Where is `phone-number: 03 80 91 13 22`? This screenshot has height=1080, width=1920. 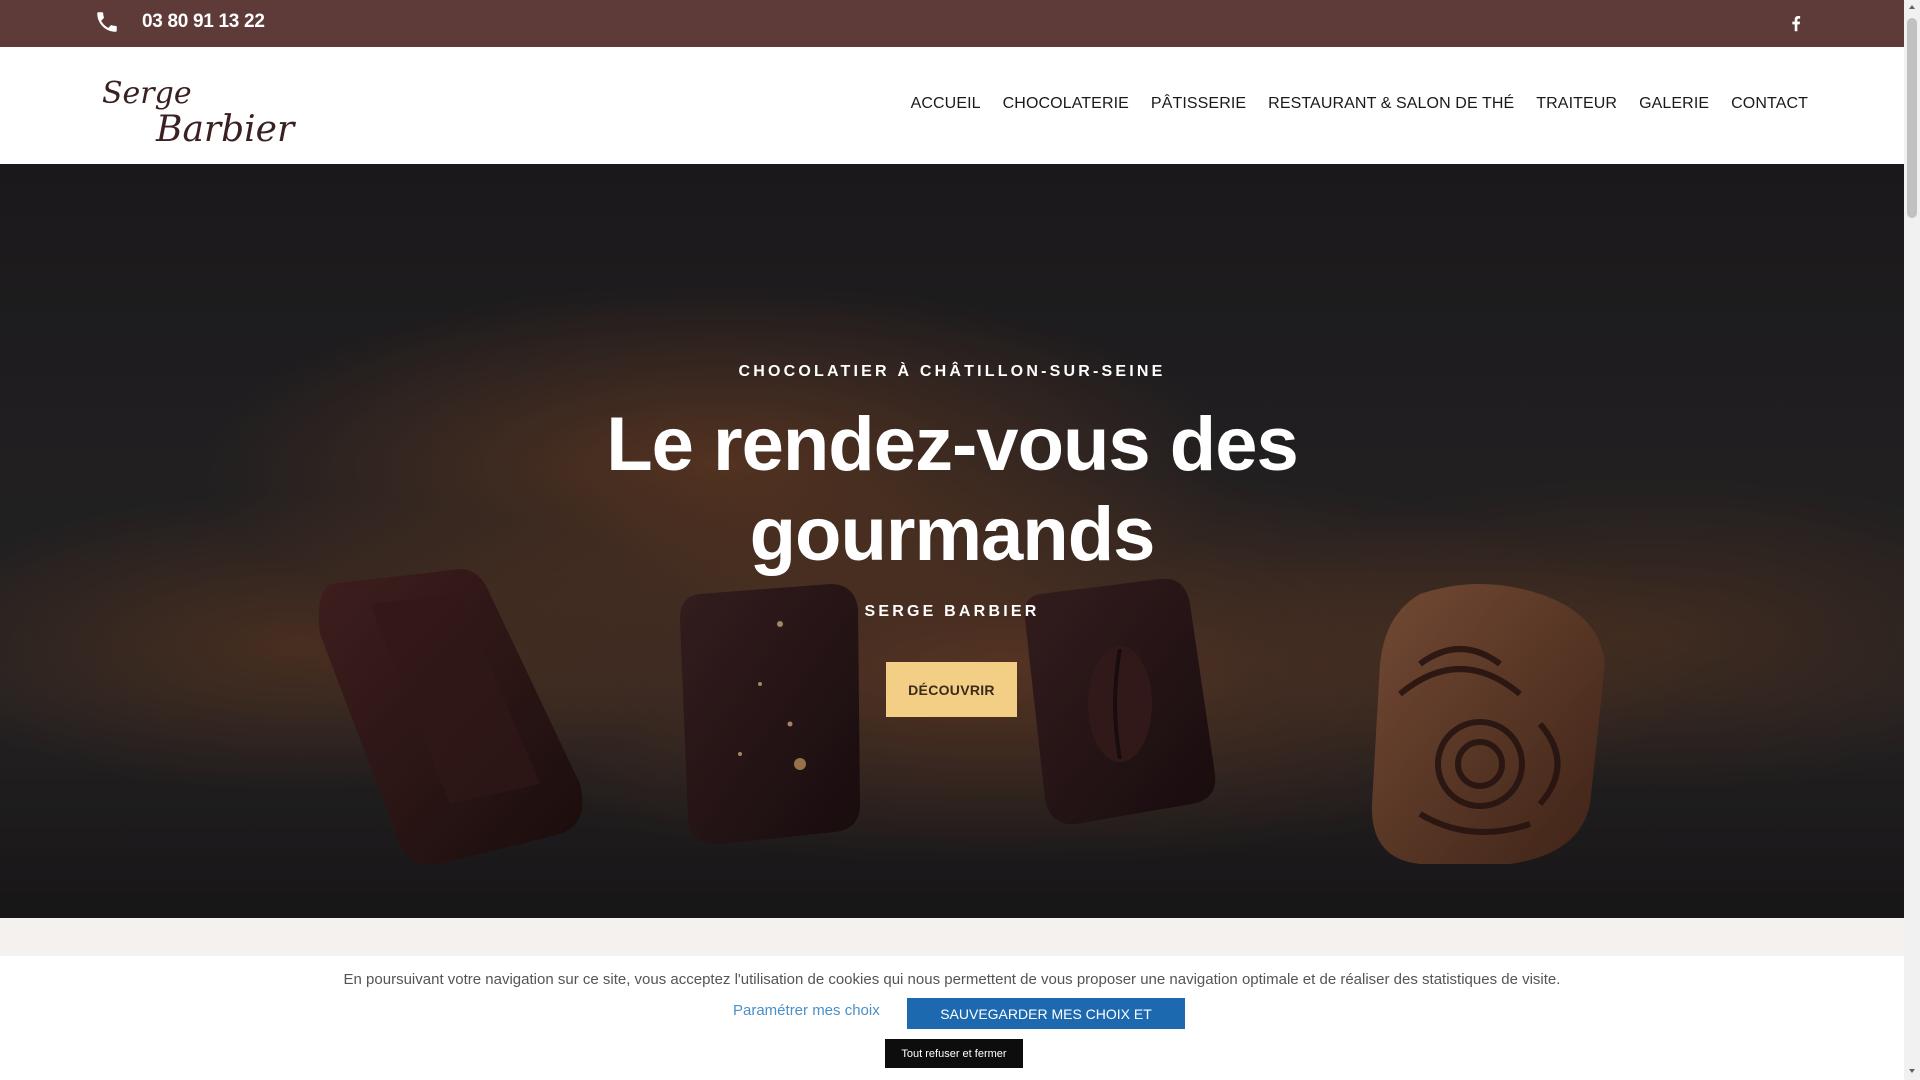 phone-number: 03 80 91 13 22 is located at coordinates (203, 22).